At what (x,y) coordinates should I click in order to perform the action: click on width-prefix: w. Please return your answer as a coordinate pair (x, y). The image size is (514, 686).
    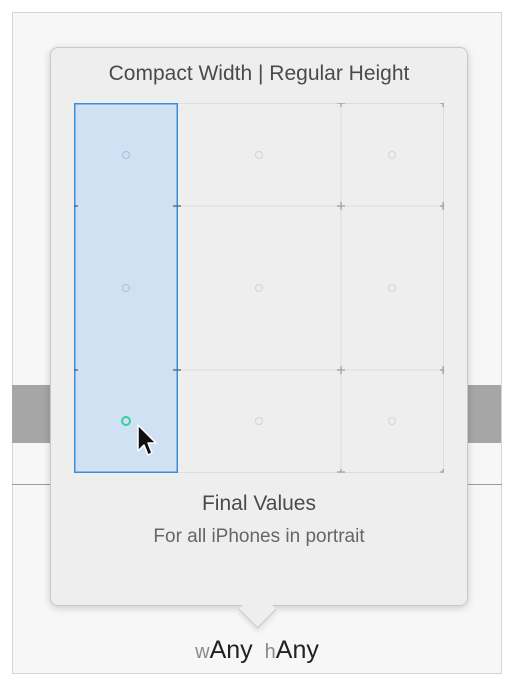
    Looking at the image, I should click on (202, 652).